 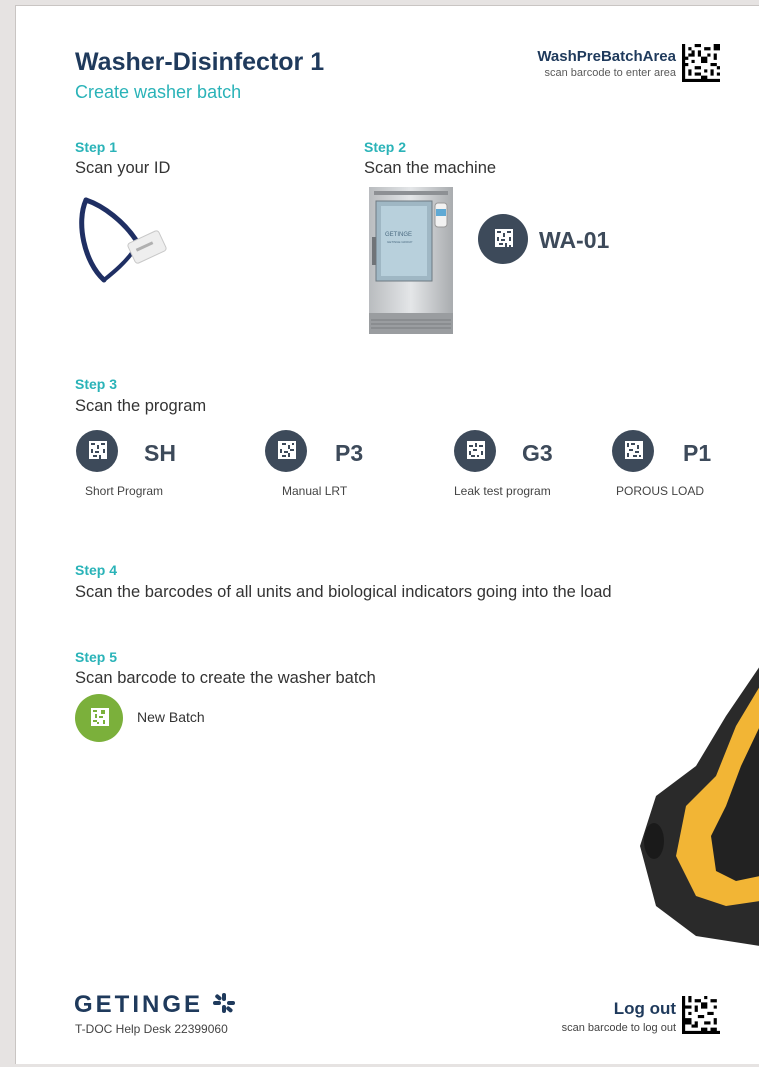 I want to click on step2-label: Step 2, so click(x=385, y=147).